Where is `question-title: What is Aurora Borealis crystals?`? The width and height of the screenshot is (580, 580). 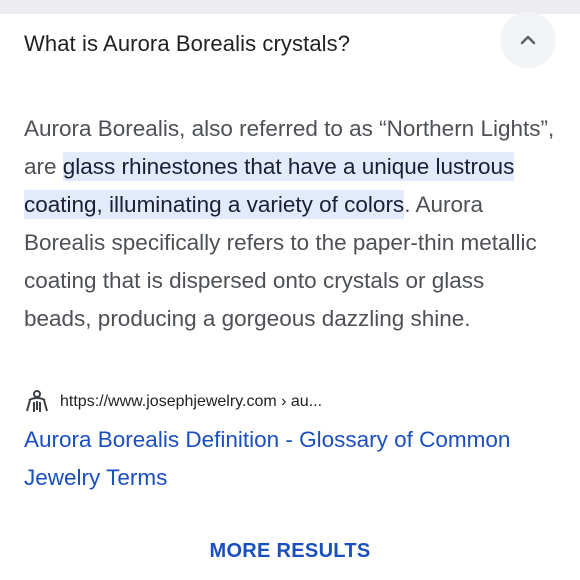 question-title: What is Aurora Borealis crystals? is located at coordinates (187, 43).